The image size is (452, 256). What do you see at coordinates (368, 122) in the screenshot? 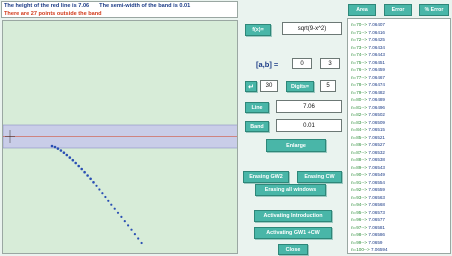
I see `list-item: n=83--> 7.06509` at bounding box center [368, 122].